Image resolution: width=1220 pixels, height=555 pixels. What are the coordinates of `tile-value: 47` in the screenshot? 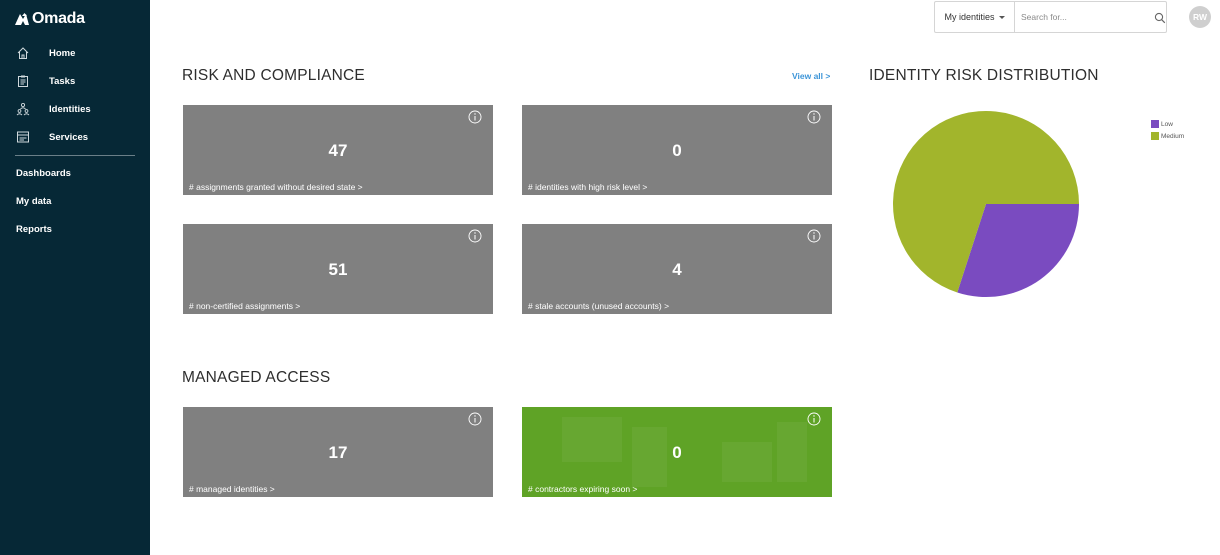 It's located at (338, 150).